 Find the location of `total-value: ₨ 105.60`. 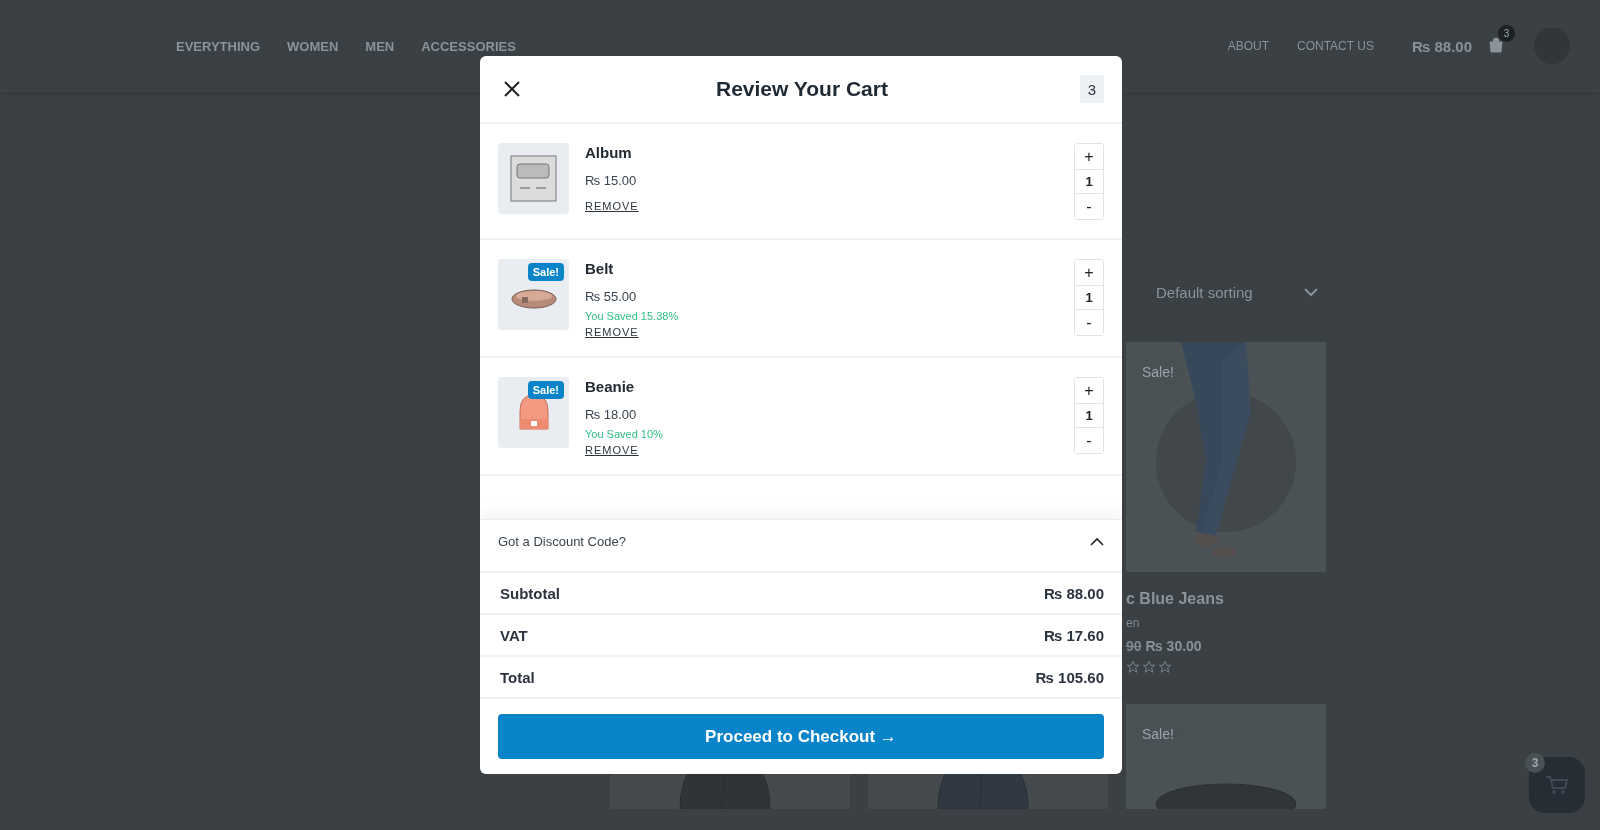

total-value: ₨ 105.60 is located at coordinates (1069, 677).